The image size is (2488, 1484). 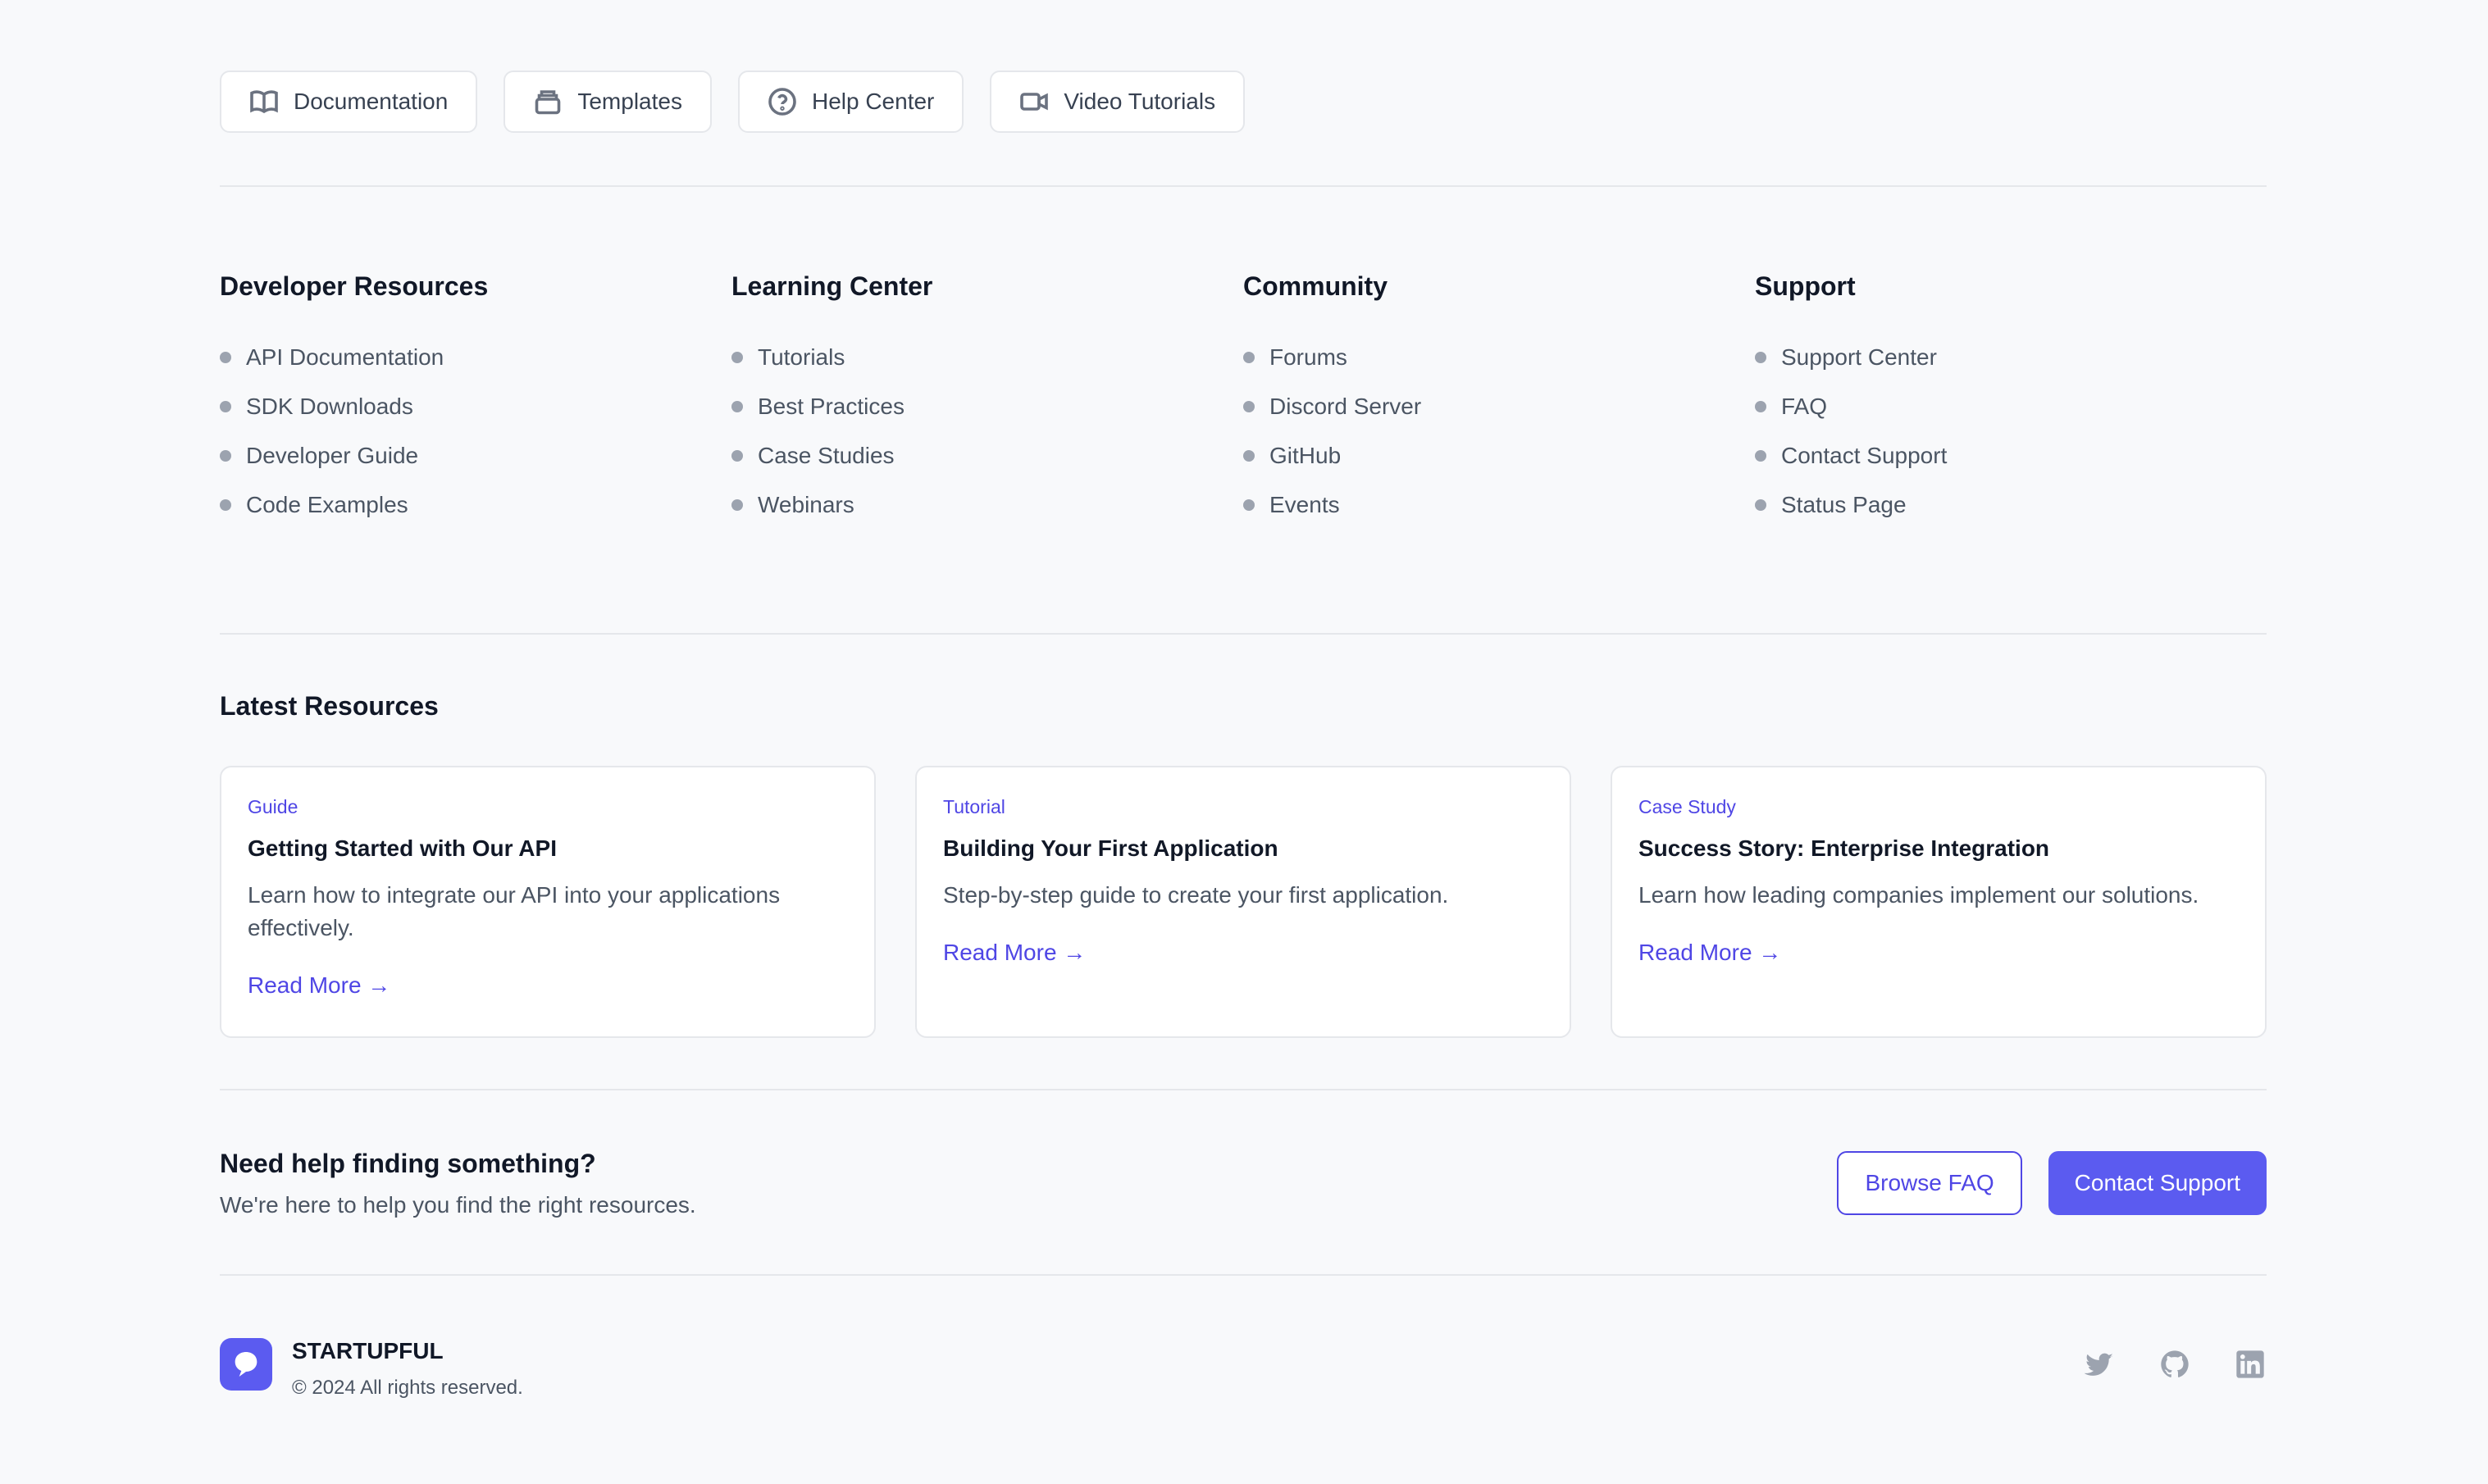 I want to click on video-tutorials-button: Video Tutorials, so click(x=1118, y=102).